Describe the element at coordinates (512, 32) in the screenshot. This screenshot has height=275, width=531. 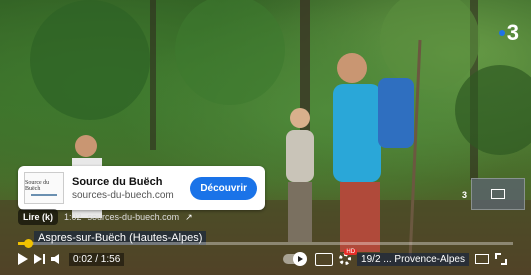
I see `channel-logo-text: 3` at that location.